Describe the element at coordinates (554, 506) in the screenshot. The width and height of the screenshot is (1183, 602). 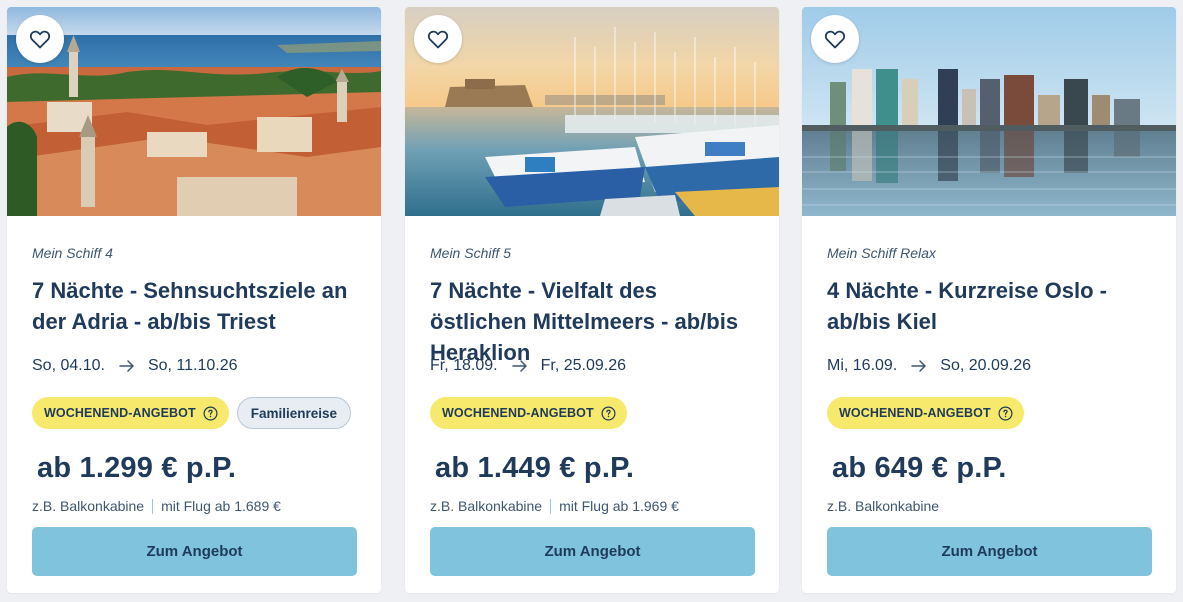
I see `price-details: z.B. Balkonkabine mit Flug ab 1.969 €` at that location.